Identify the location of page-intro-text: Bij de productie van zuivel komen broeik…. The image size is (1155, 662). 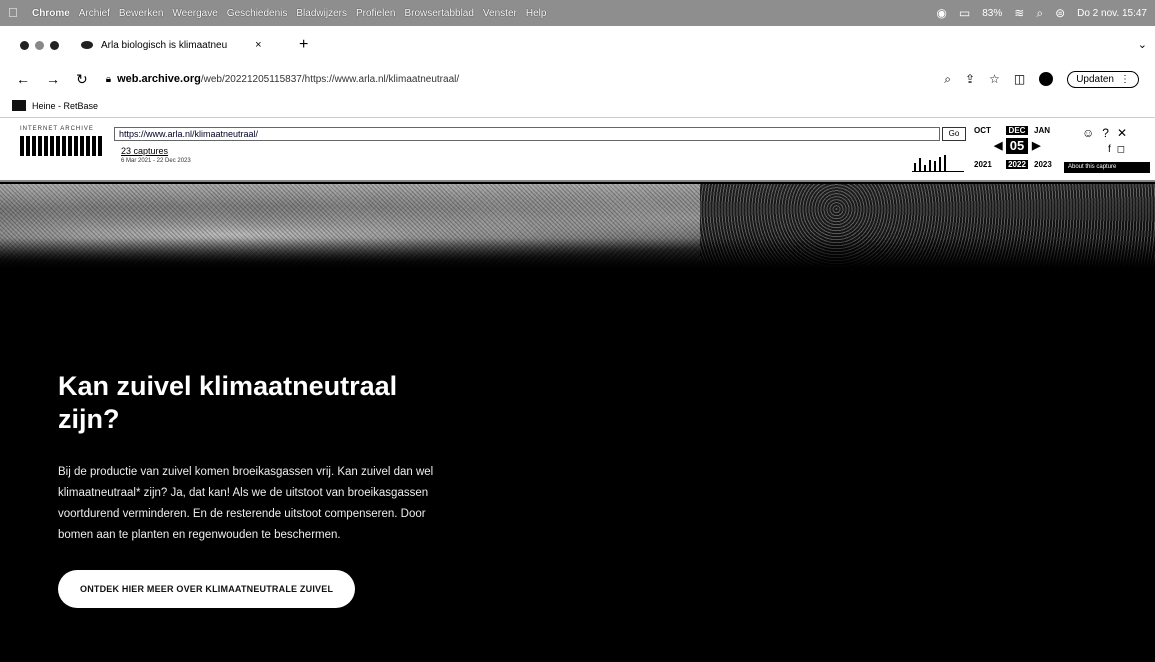
(246, 503).